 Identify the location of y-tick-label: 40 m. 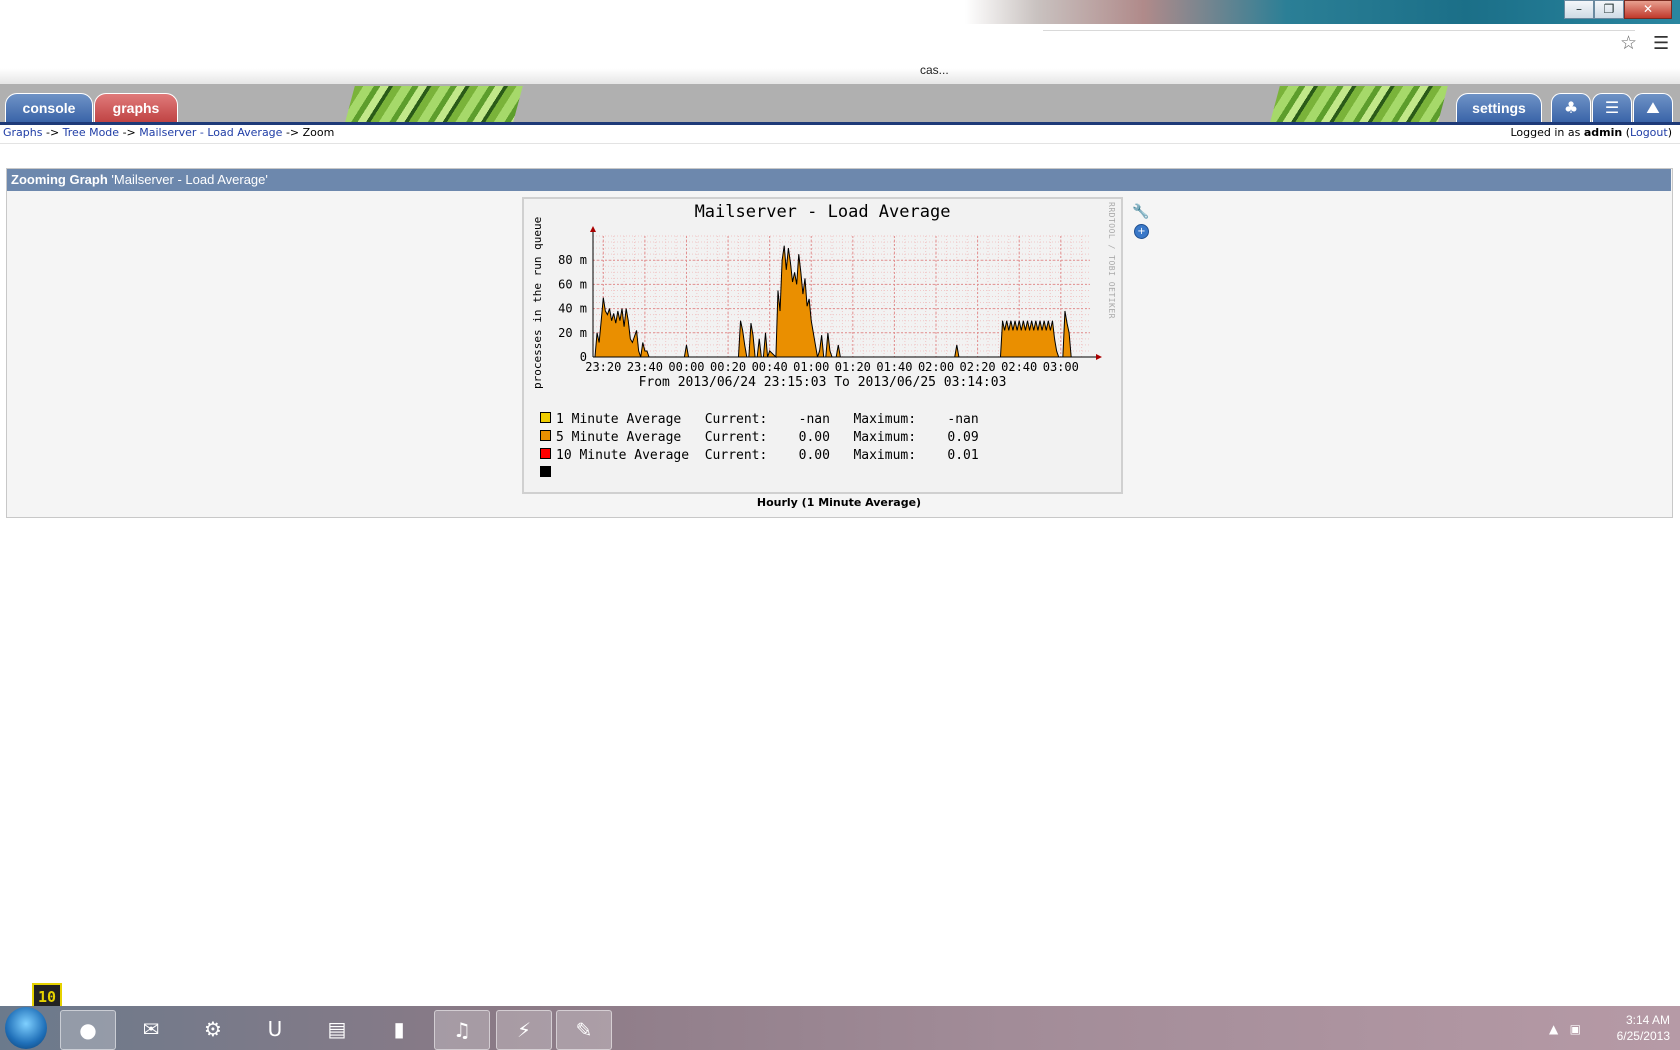
(572, 309).